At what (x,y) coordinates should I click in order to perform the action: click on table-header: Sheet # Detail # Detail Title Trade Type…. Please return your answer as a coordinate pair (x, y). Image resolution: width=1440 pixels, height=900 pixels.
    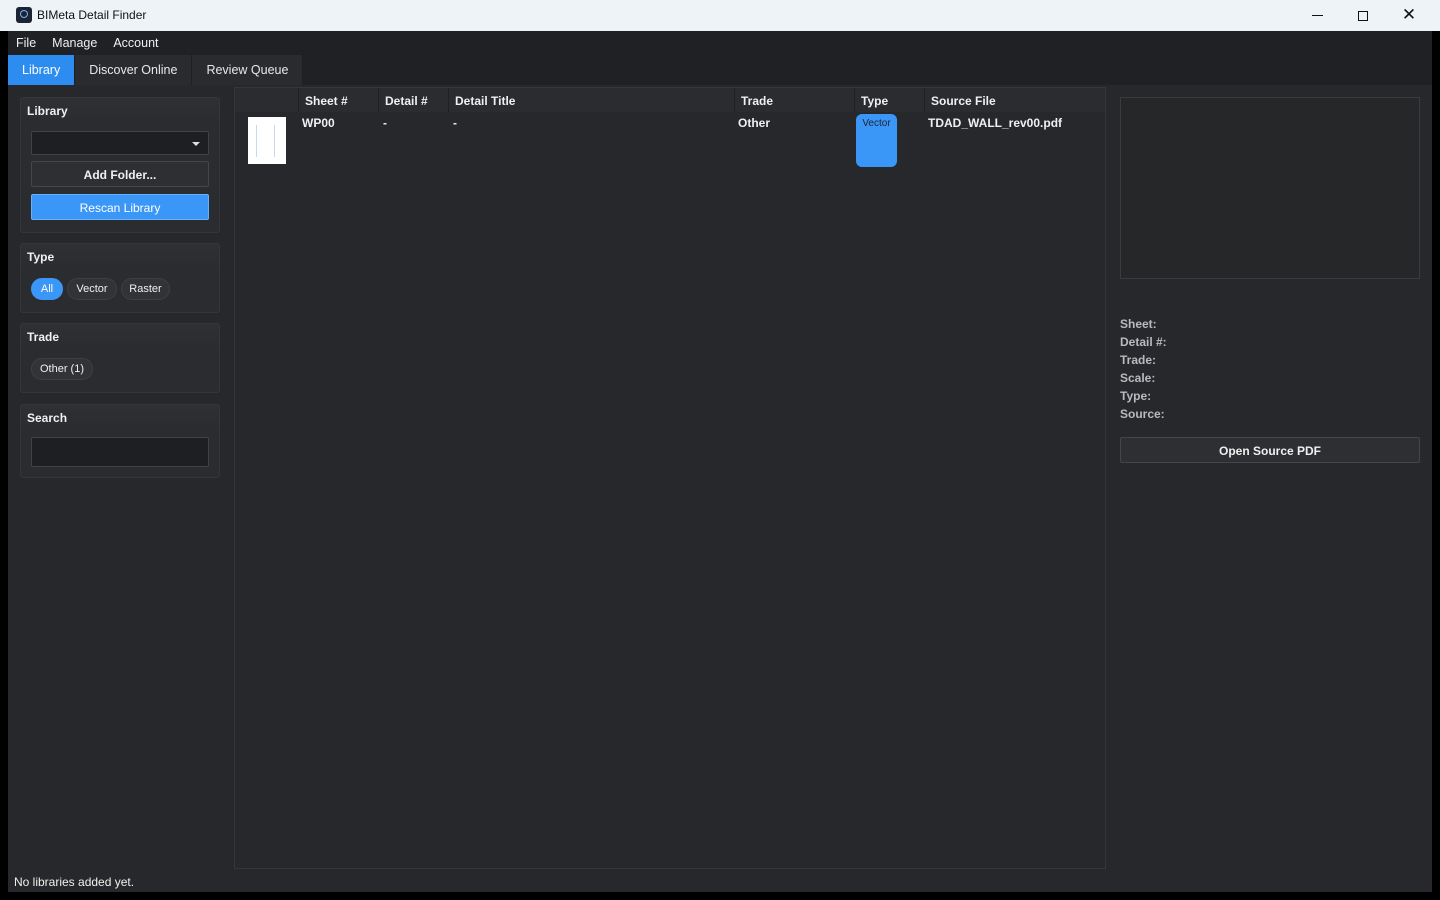
    Looking at the image, I should click on (670, 100).